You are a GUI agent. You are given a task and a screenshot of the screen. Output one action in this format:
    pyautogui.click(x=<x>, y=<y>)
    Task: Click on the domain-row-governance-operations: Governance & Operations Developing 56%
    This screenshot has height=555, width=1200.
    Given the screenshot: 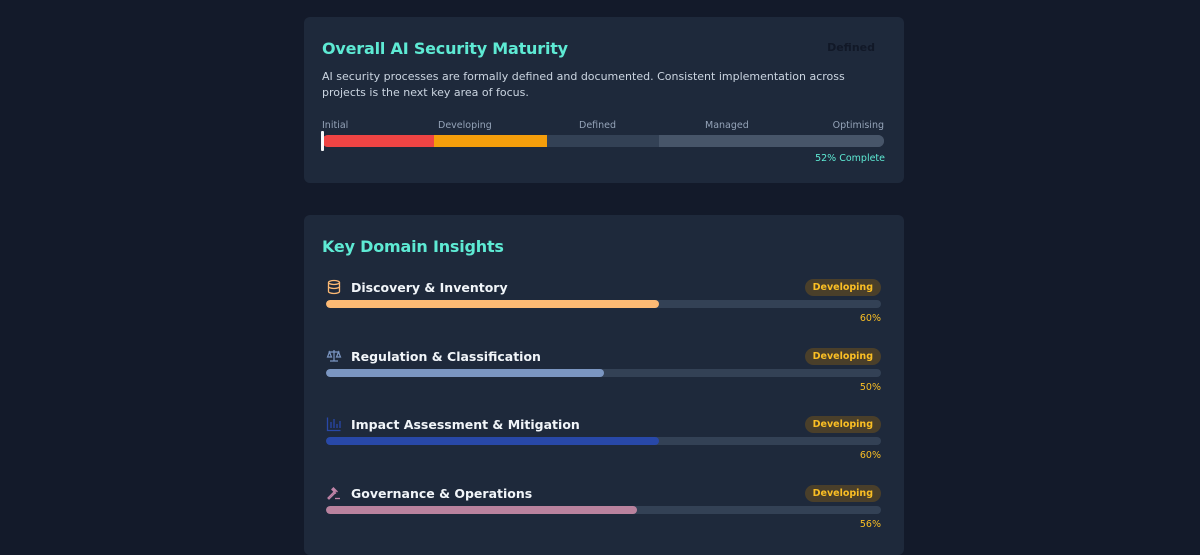 What is the action you would take?
    pyautogui.click(x=603, y=508)
    